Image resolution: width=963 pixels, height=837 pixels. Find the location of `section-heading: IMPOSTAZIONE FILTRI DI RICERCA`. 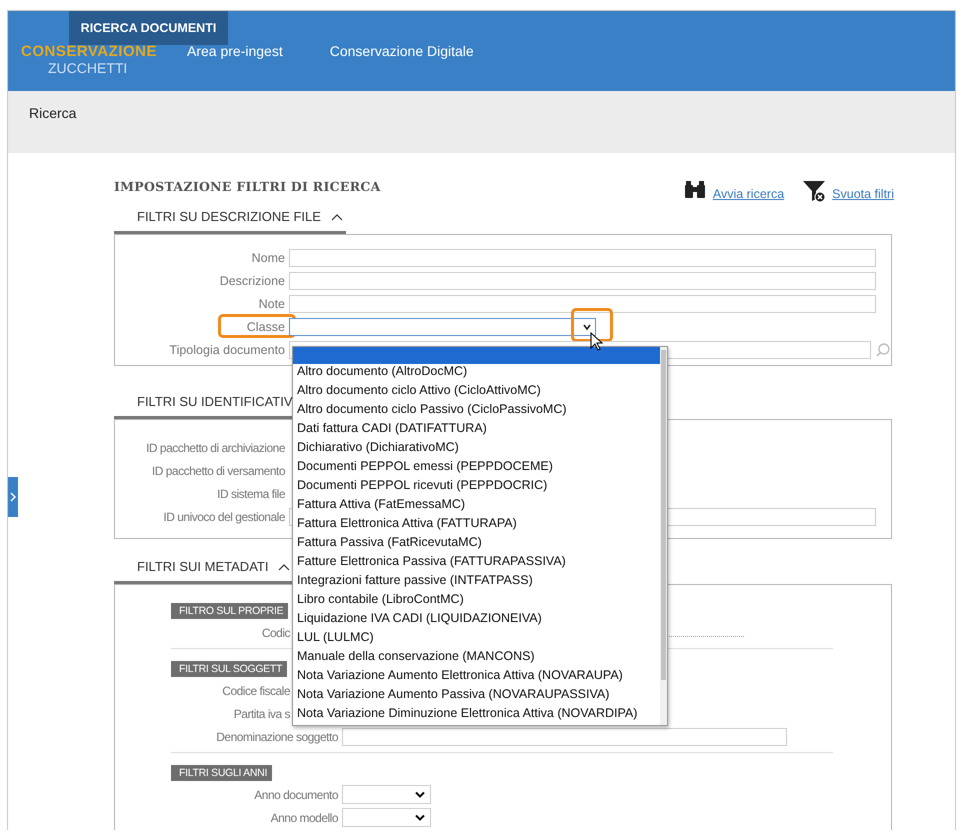

section-heading: IMPOSTAZIONE FILTRI DI RICERCA is located at coordinates (247, 186).